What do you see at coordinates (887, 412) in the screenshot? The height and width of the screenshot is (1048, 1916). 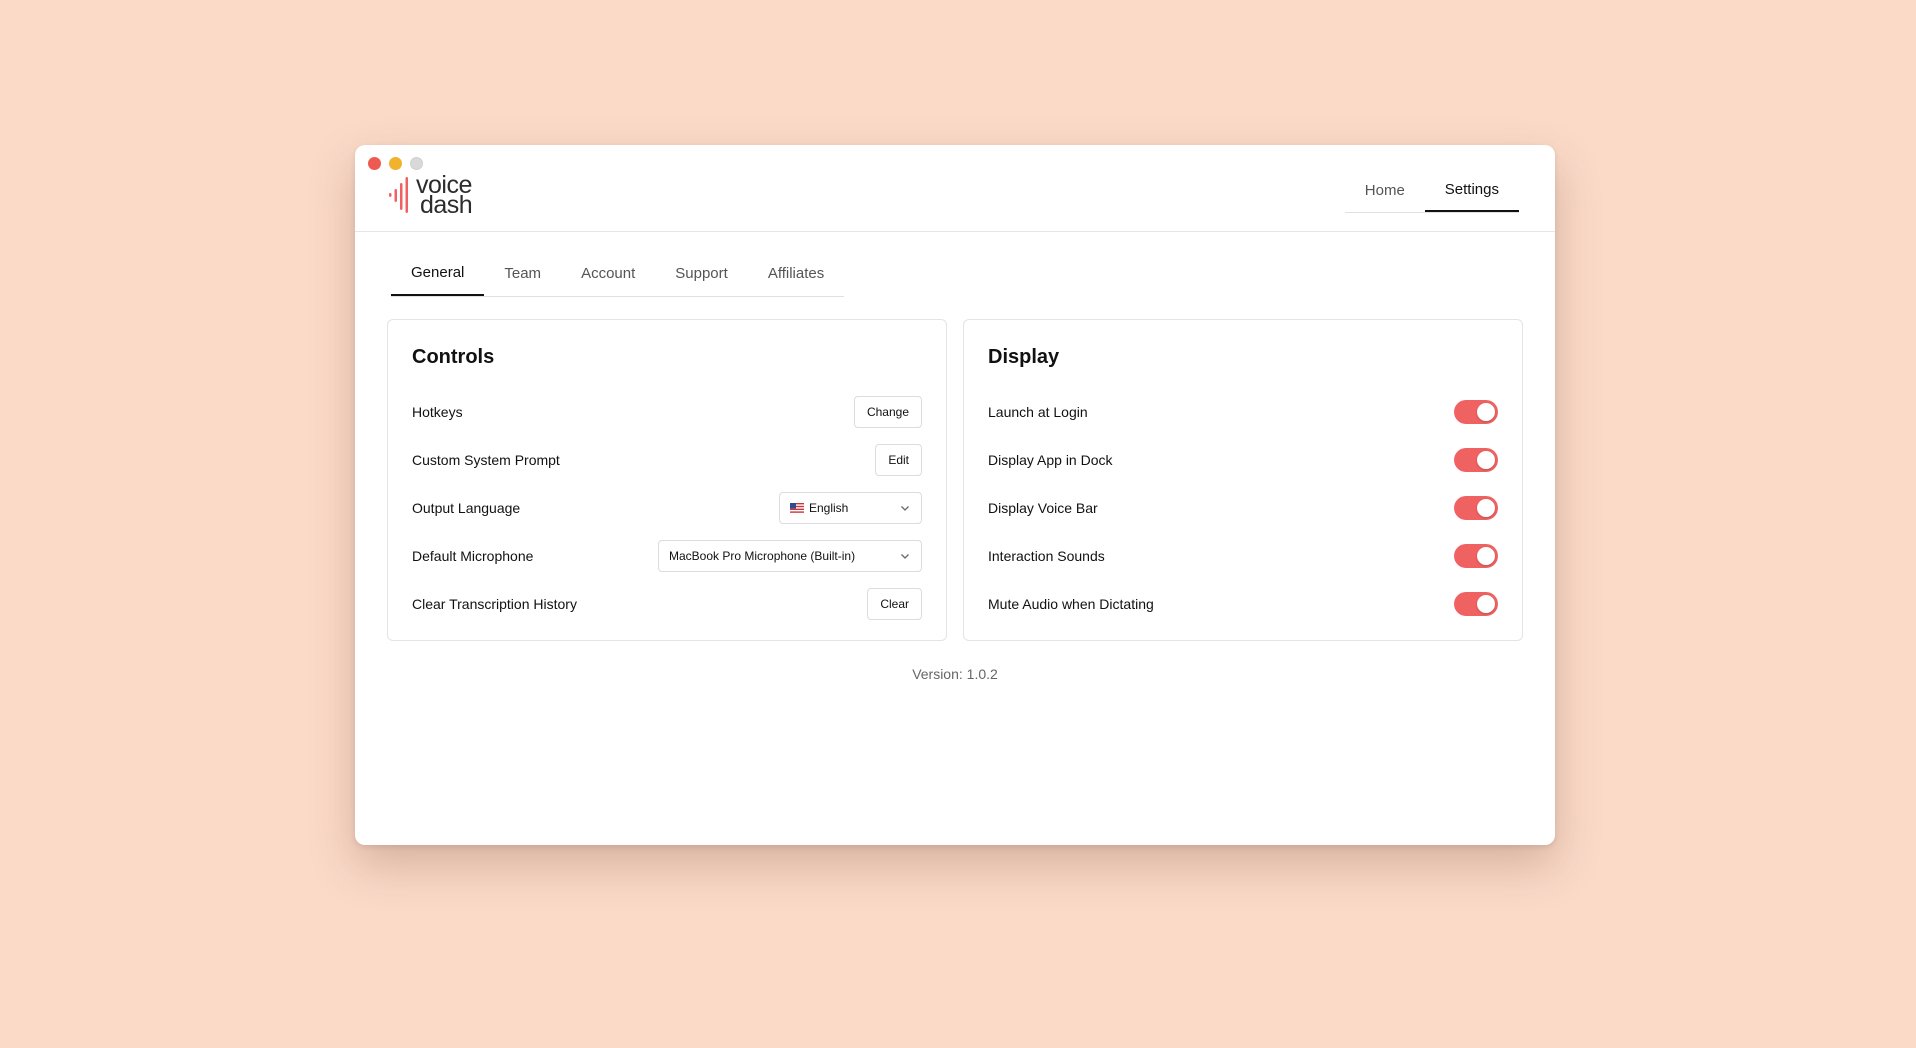 I see `change-hotkeys-button: Change` at bounding box center [887, 412].